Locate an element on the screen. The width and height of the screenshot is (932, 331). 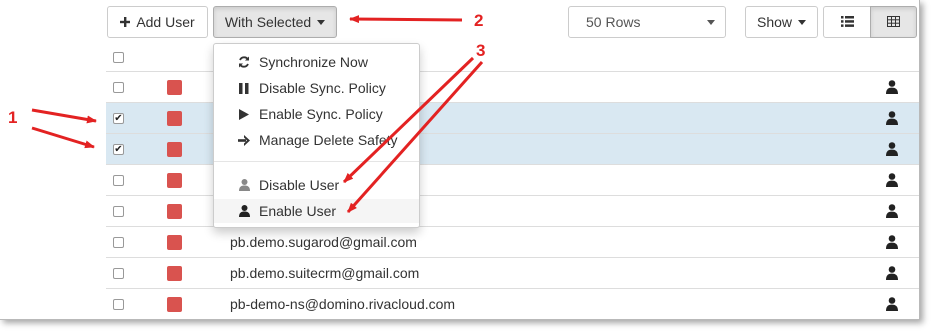
pause-icon is located at coordinates (244, 88).